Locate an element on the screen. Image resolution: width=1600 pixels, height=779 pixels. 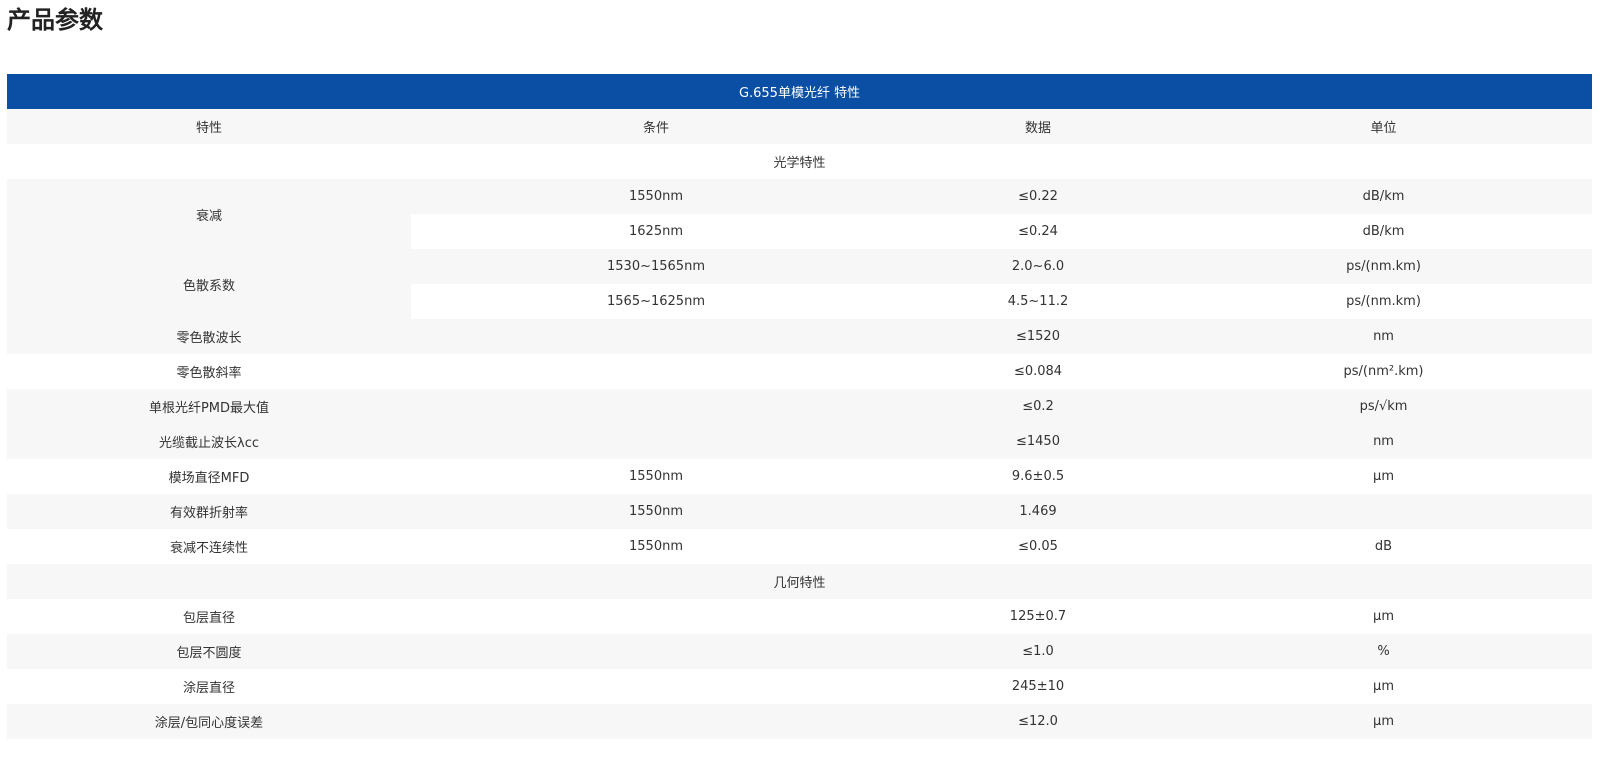
row-unit: % is located at coordinates (1384, 651).